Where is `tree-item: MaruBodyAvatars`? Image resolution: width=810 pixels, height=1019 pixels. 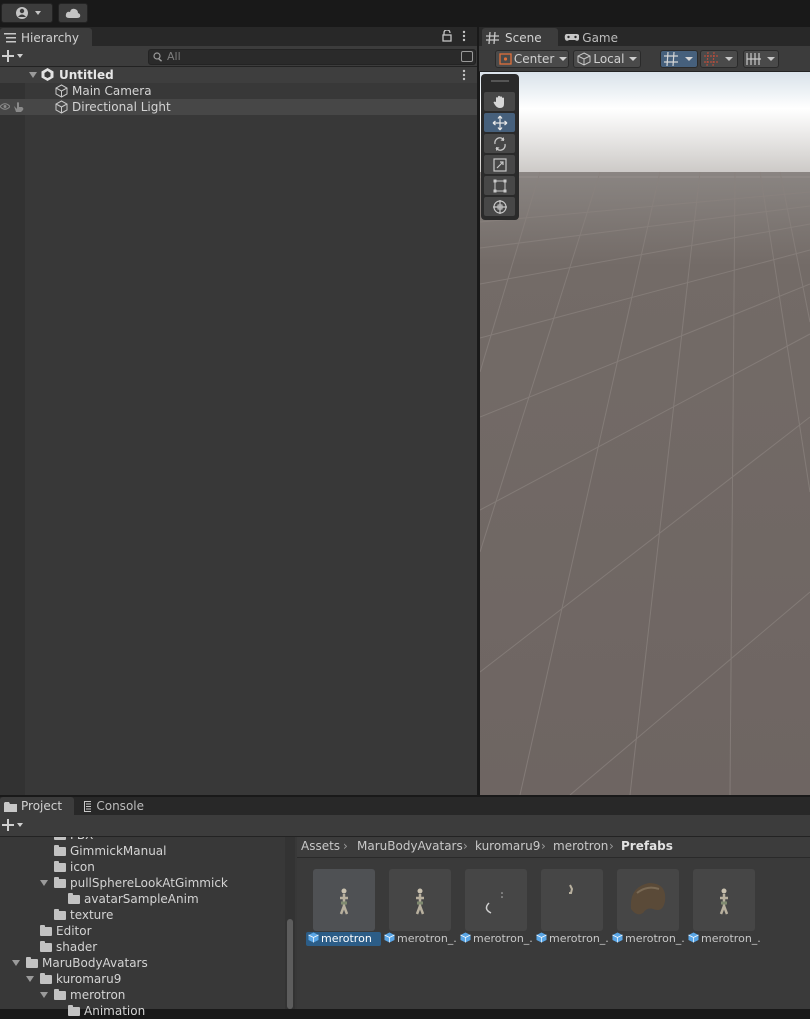 tree-item: MaruBodyAvatars is located at coordinates (142, 963).